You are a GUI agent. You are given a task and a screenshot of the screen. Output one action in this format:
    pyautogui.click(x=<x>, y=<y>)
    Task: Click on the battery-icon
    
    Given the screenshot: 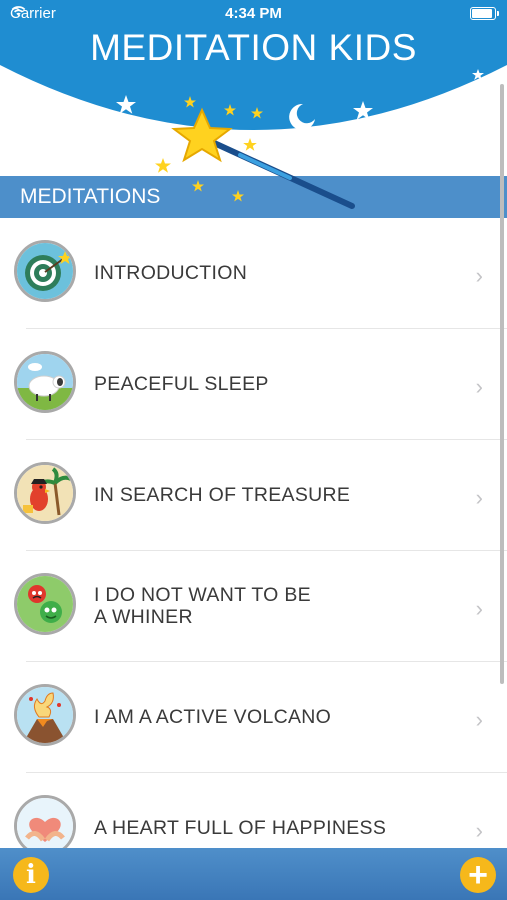 What is the action you would take?
    pyautogui.click(x=484, y=13)
    